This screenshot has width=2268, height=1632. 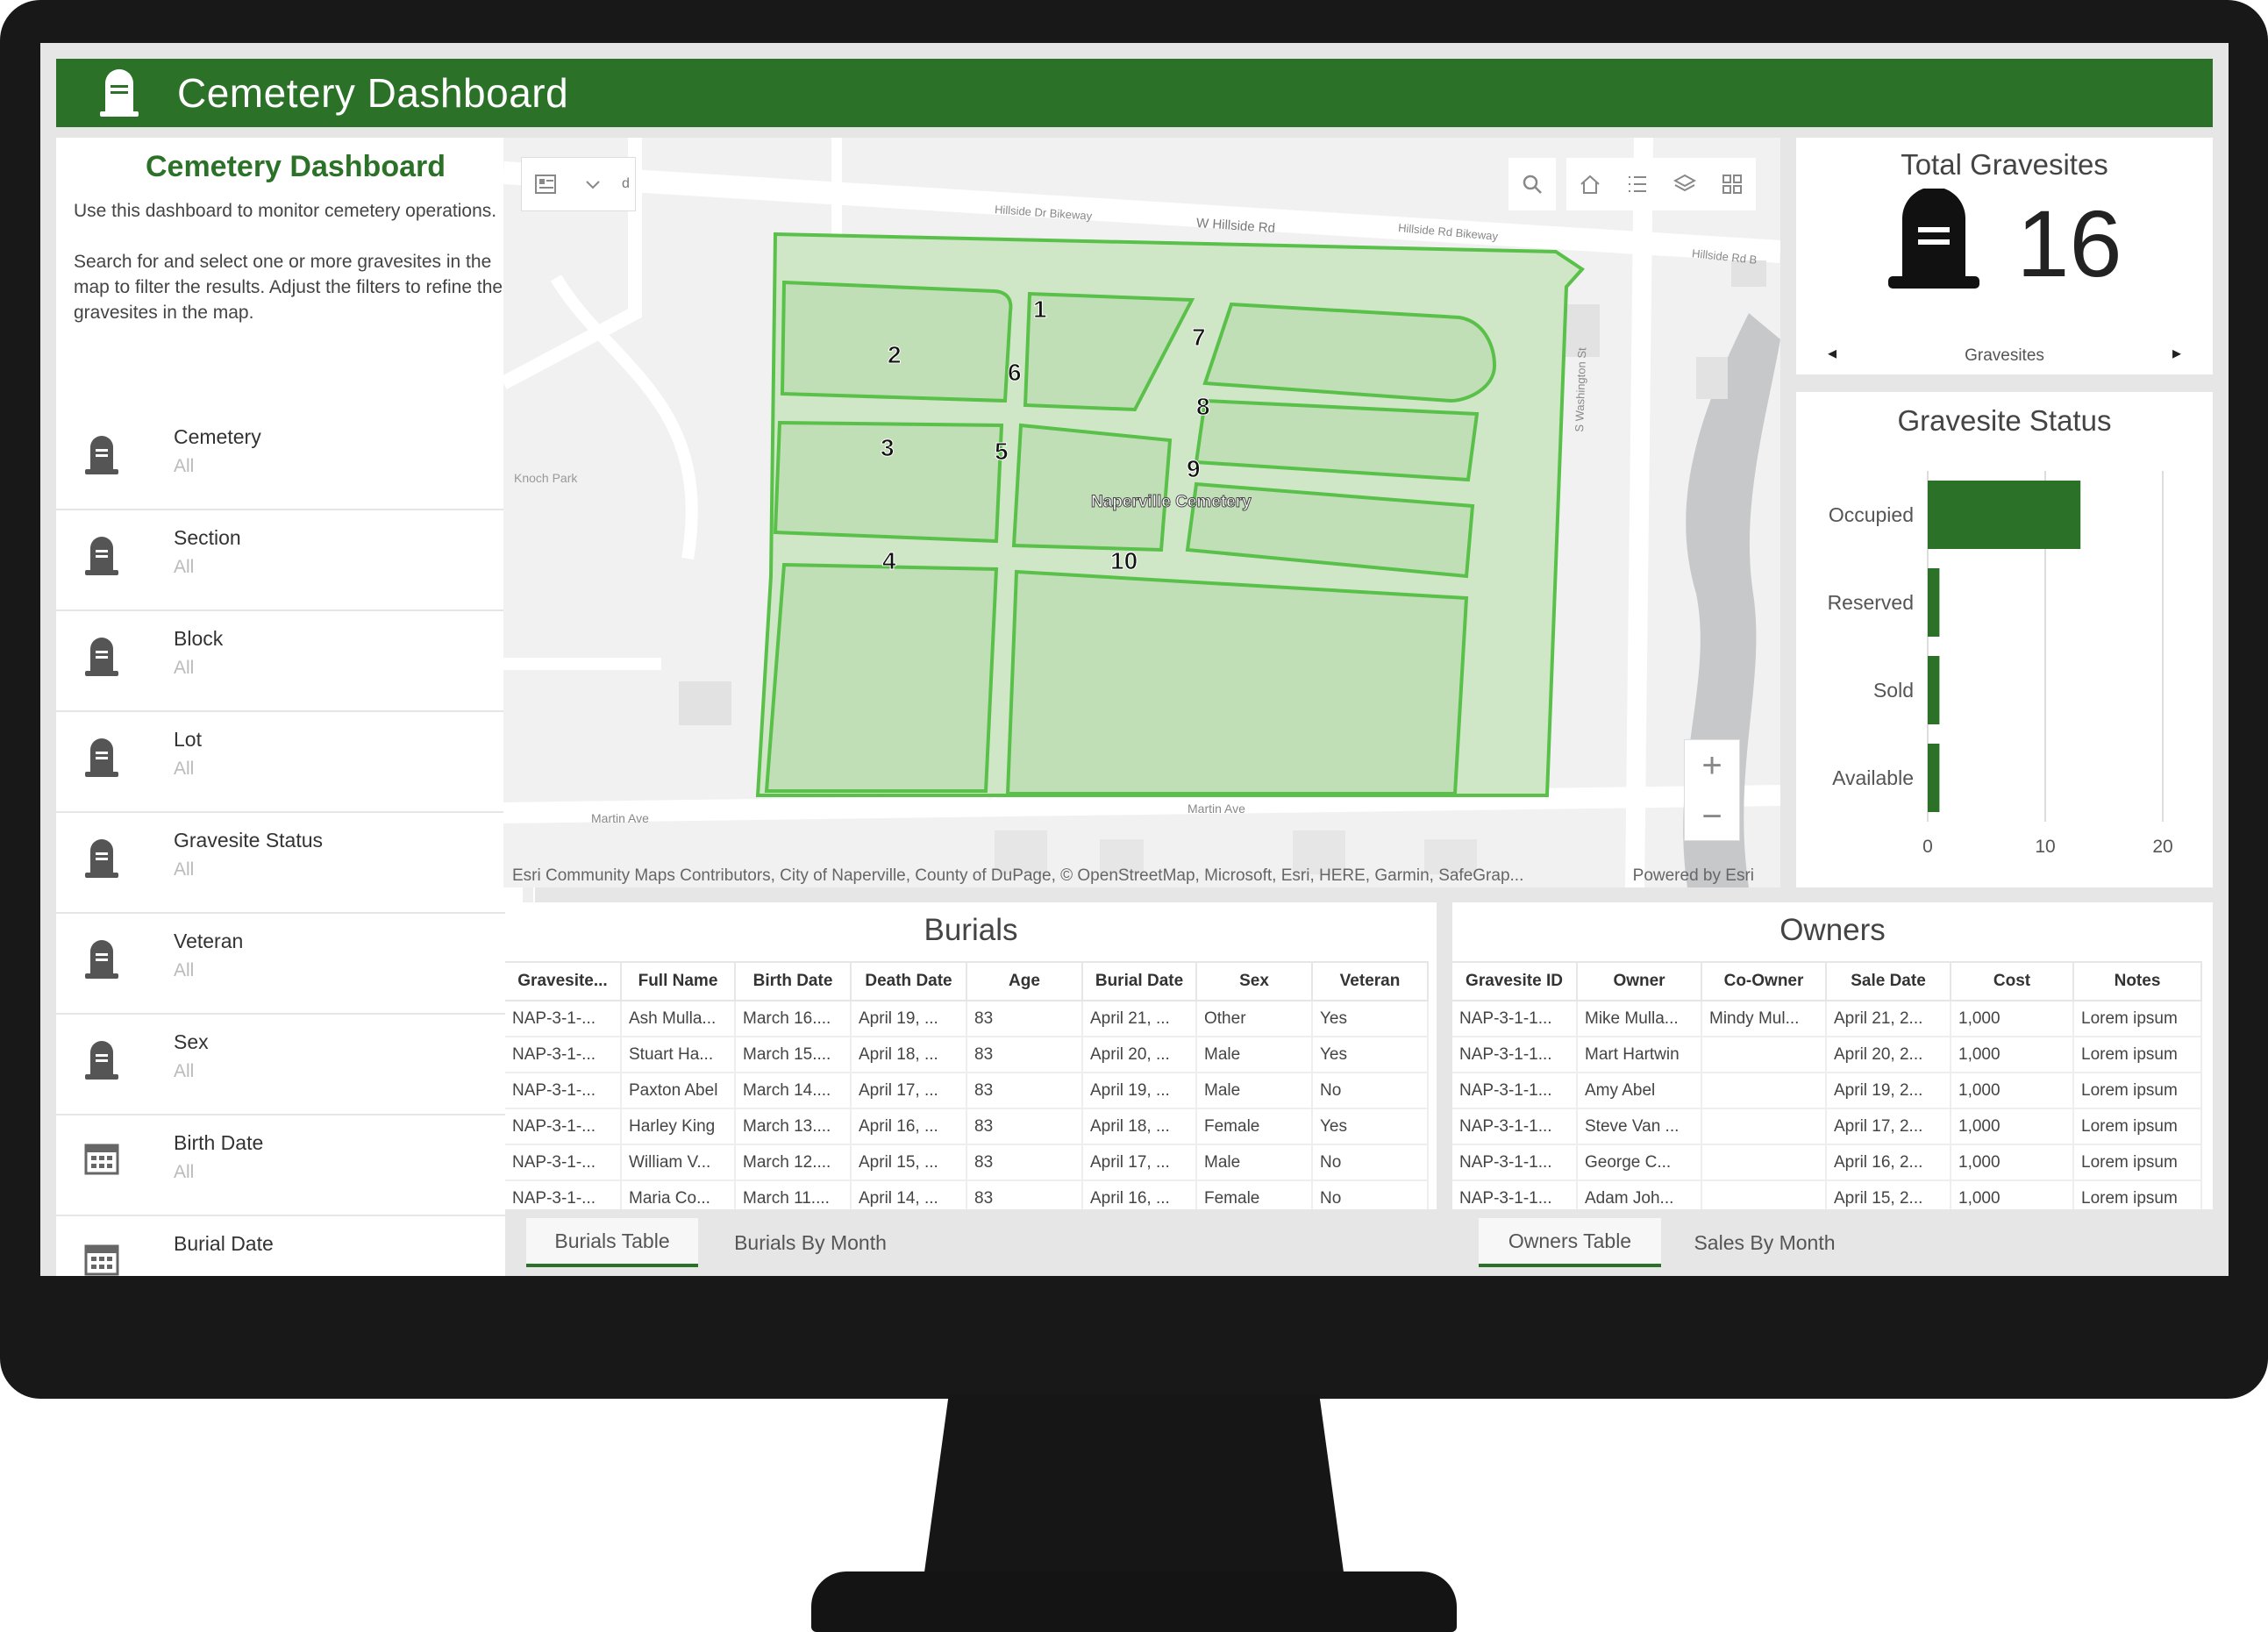 What do you see at coordinates (2176, 353) in the screenshot?
I see `next-arrow: ▸` at bounding box center [2176, 353].